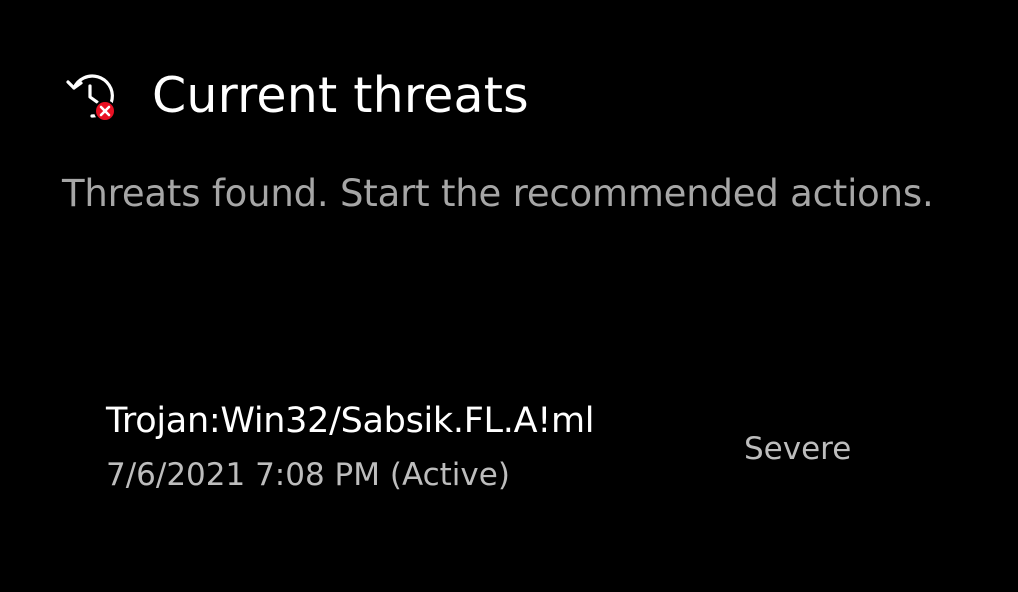 This screenshot has height=592, width=1018. Describe the element at coordinates (308, 475) in the screenshot. I see `threat-date: 7/6/2021 7:08 PM (Active)` at that location.